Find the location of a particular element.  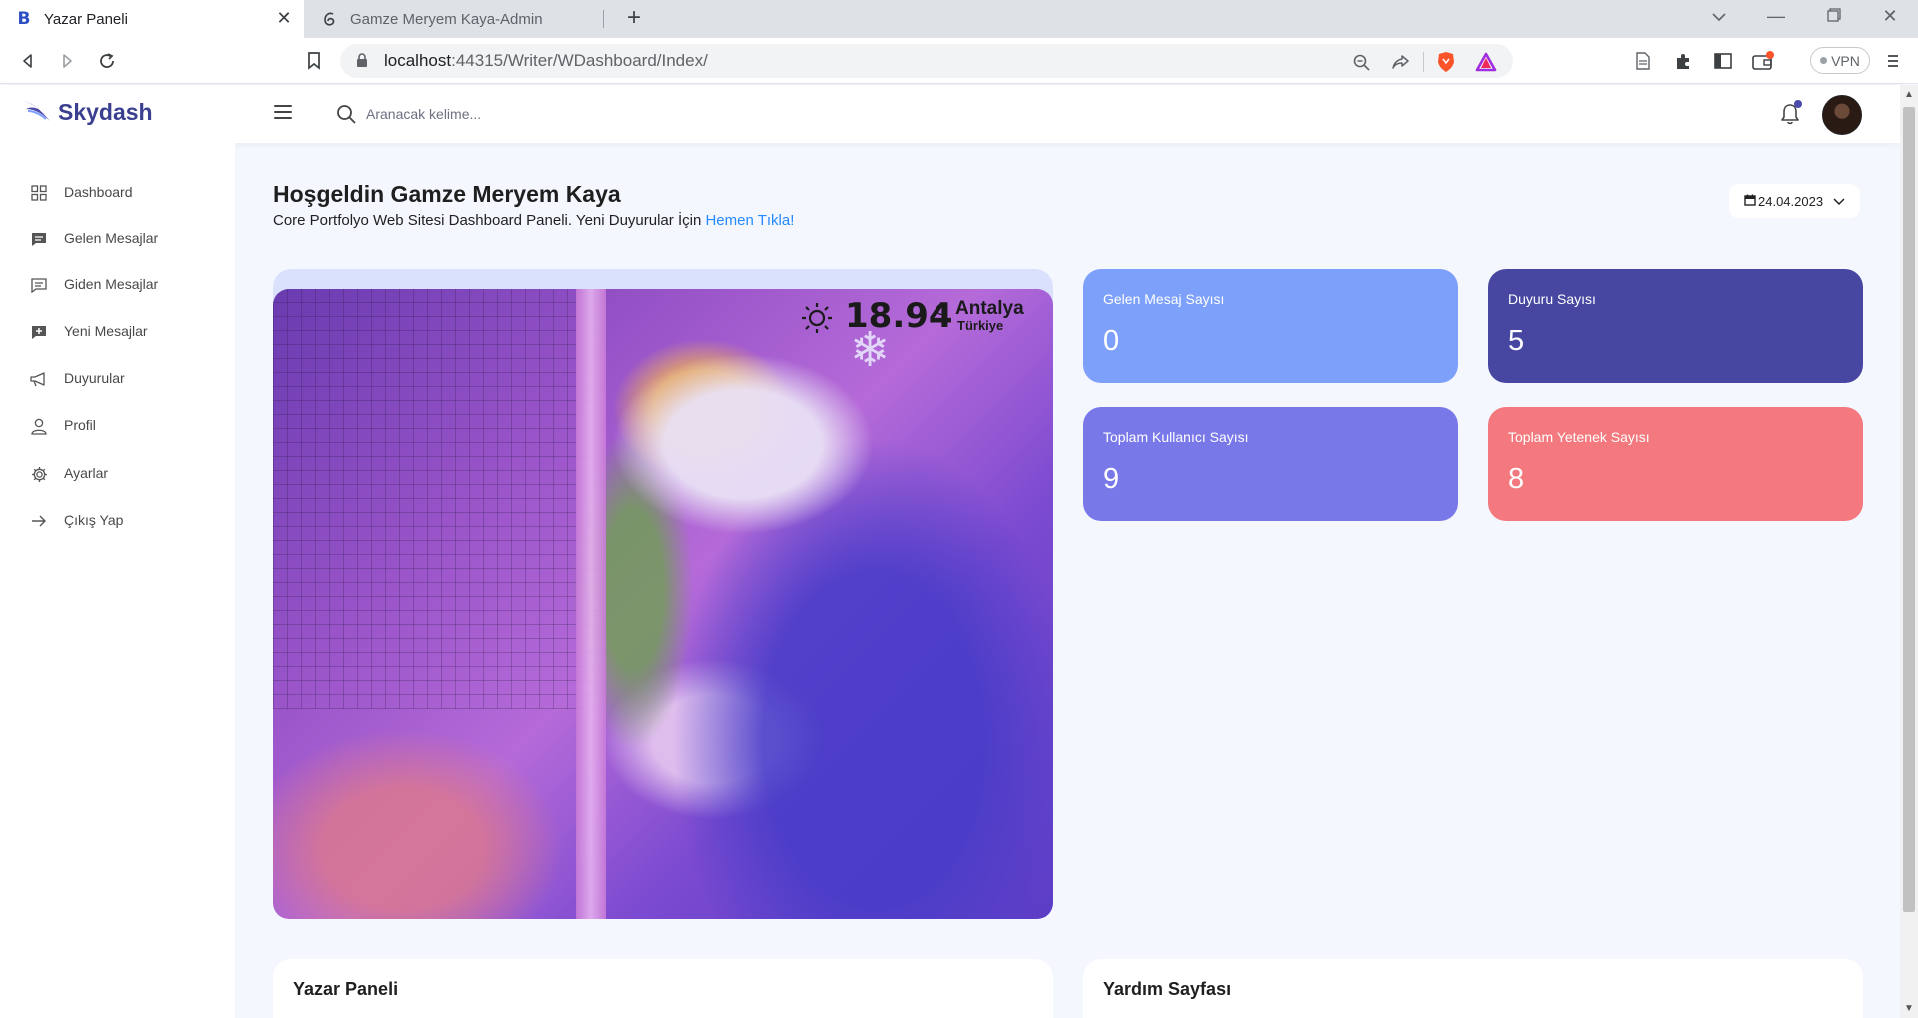

stat-card-total-users: Toplam Kullanıcı Sayısı 9 is located at coordinates (1270, 464).